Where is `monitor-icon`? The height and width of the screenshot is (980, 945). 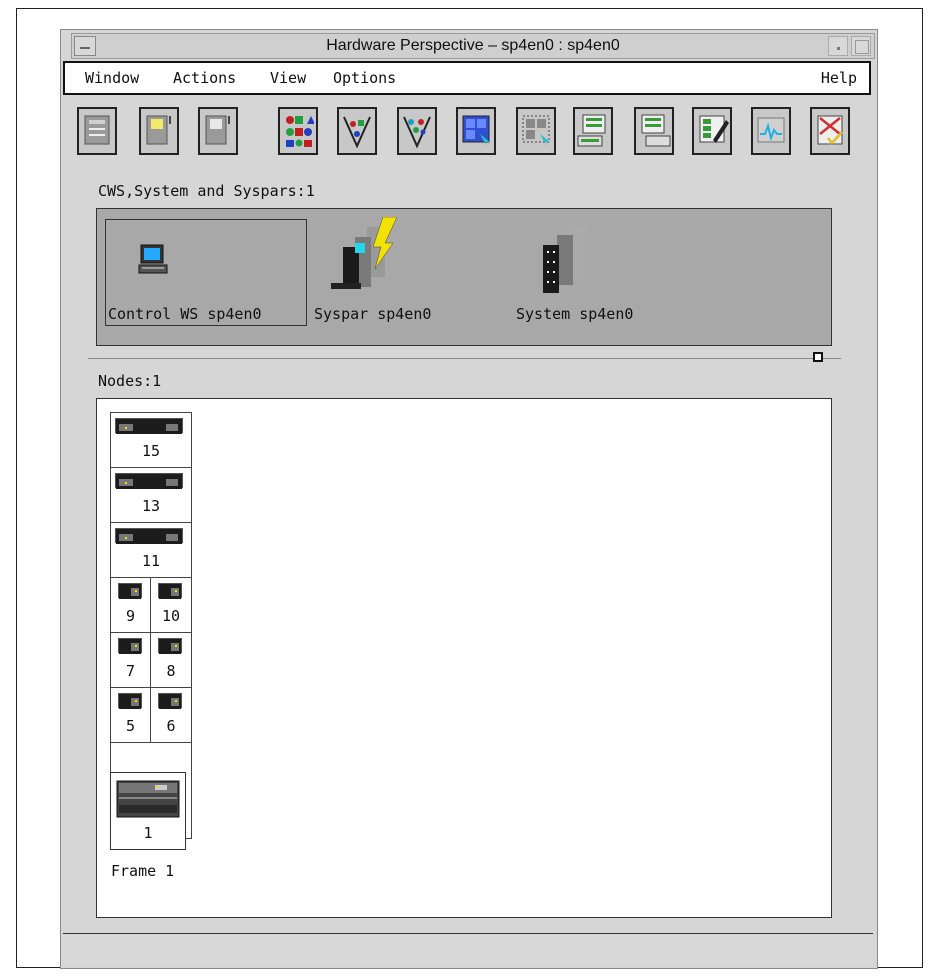 monitor-icon is located at coordinates (771, 130).